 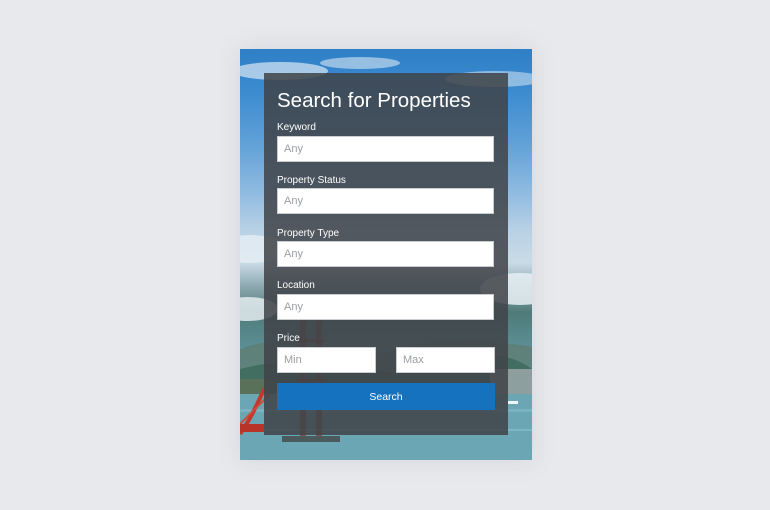 What do you see at coordinates (288, 338) in the screenshot?
I see `price-label: Price` at bounding box center [288, 338].